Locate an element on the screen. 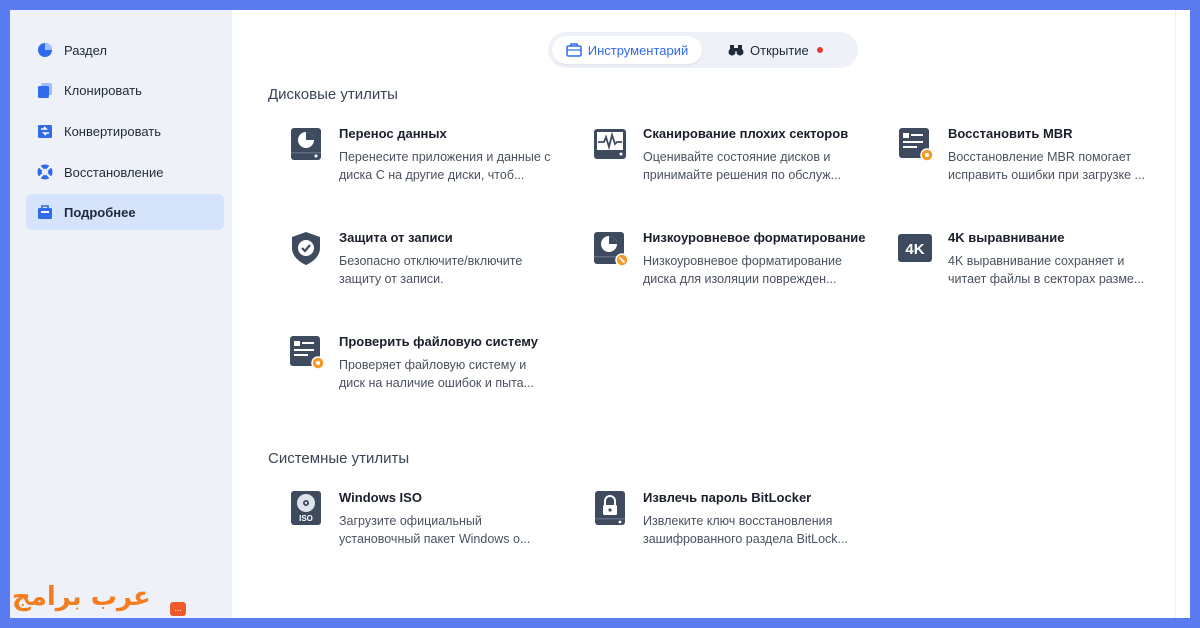 The width and height of the screenshot is (1200, 628). pie-chart-icon is located at coordinates (45, 50).